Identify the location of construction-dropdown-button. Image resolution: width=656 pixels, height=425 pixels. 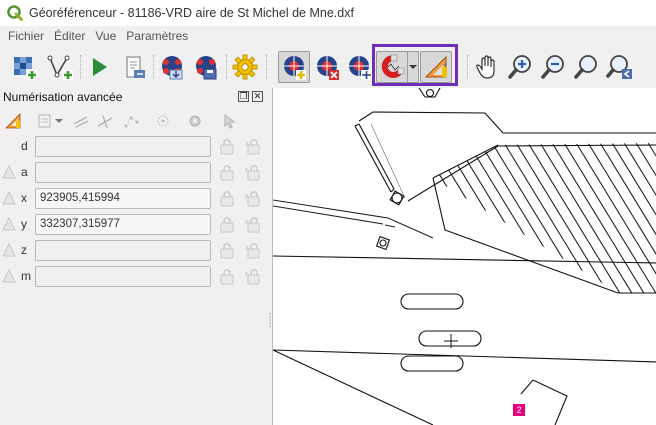
(59, 121).